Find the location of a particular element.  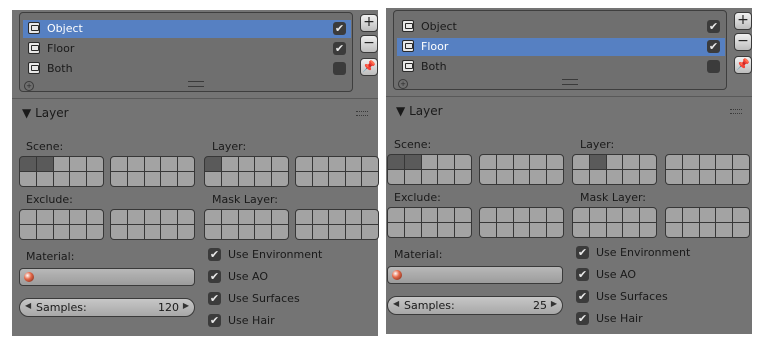

material-label: Material: is located at coordinates (418, 254).